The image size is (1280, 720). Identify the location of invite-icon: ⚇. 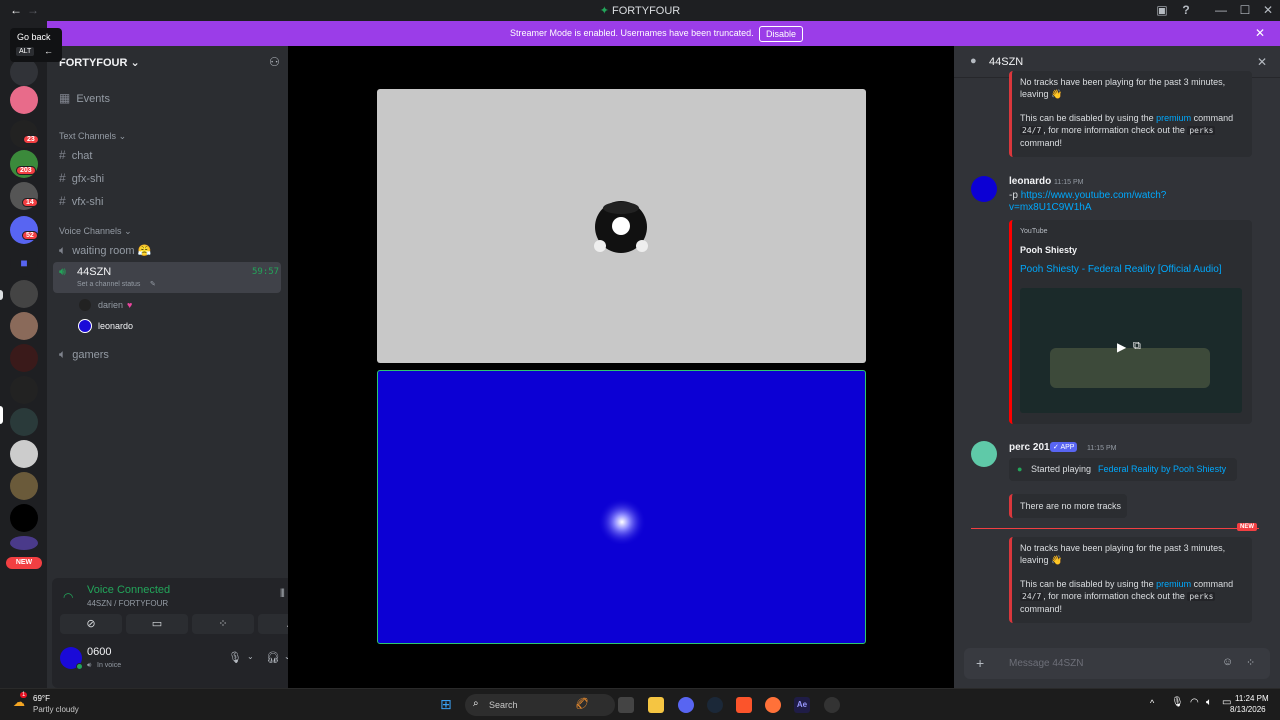
(274, 62).